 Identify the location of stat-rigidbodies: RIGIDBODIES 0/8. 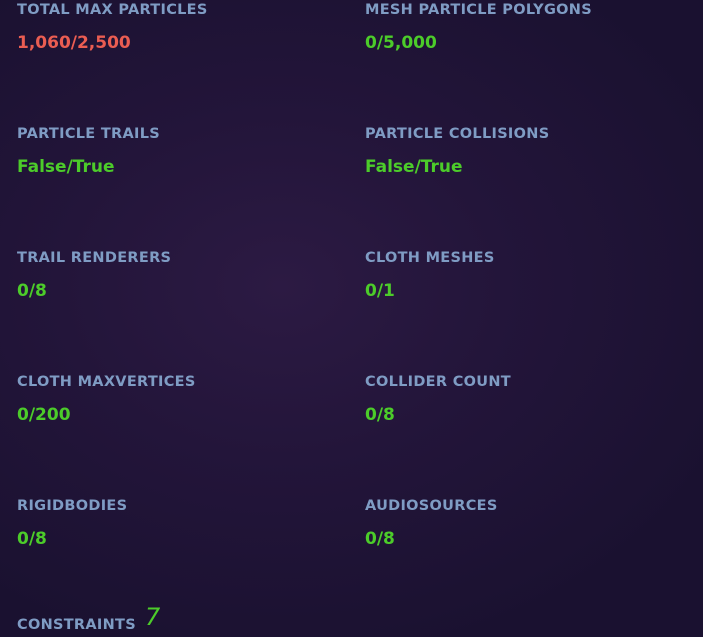
(72, 523).